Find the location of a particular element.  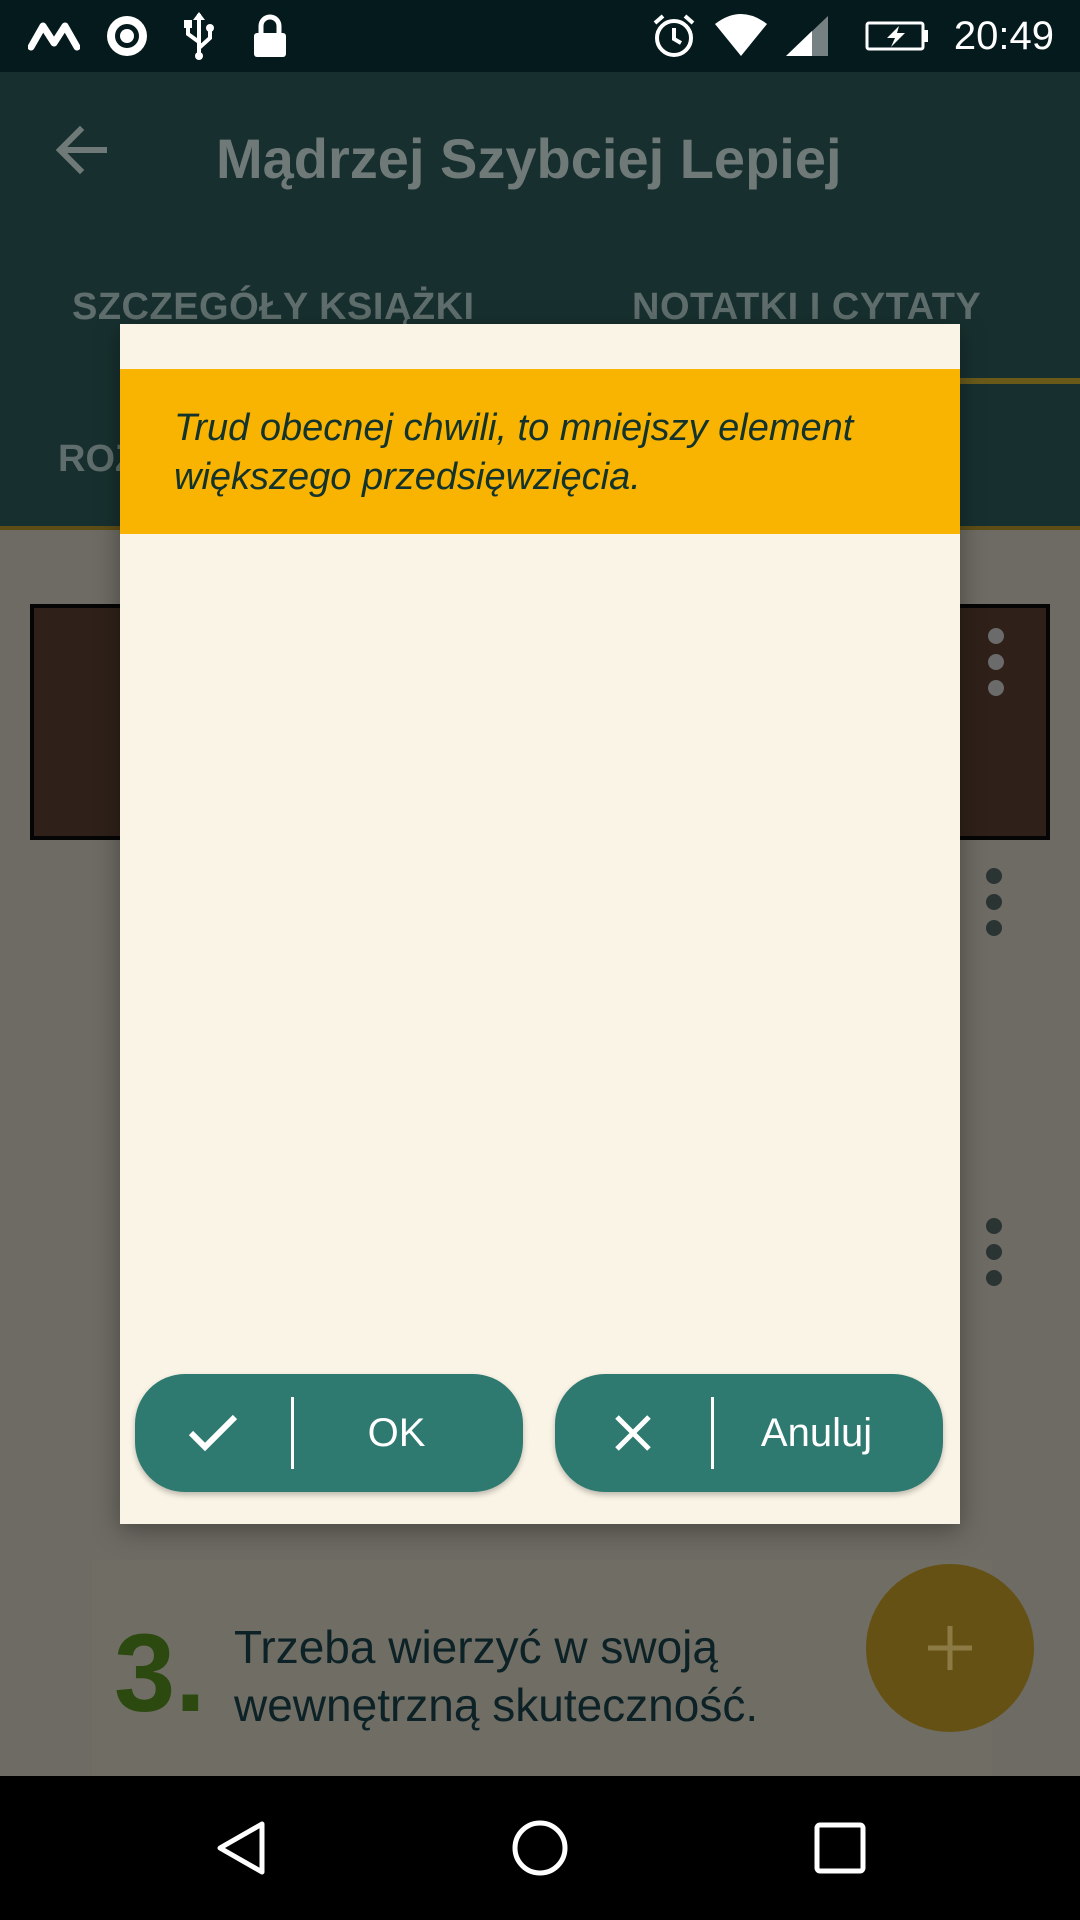

signal-icon is located at coordinates (809, 36).